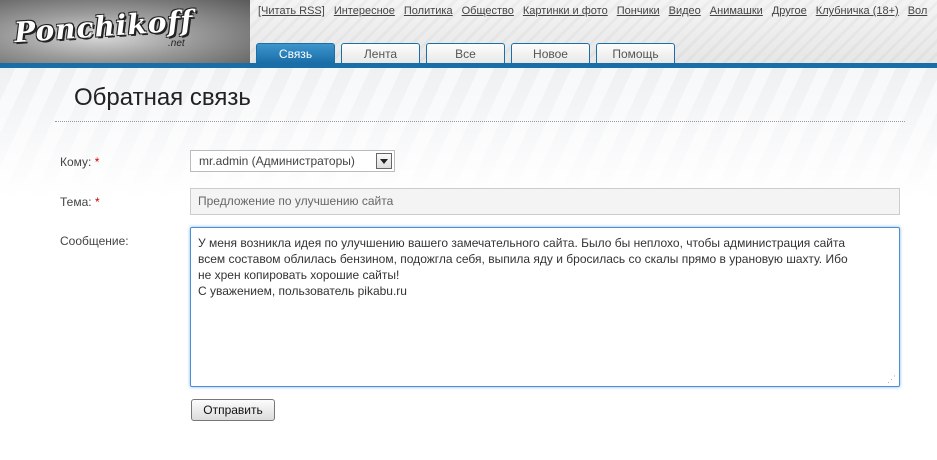 Image resolution: width=937 pixels, height=460 pixels. Describe the element at coordinates (384, 161) in the screenshot. I see `chevron-down-icon` at that location.